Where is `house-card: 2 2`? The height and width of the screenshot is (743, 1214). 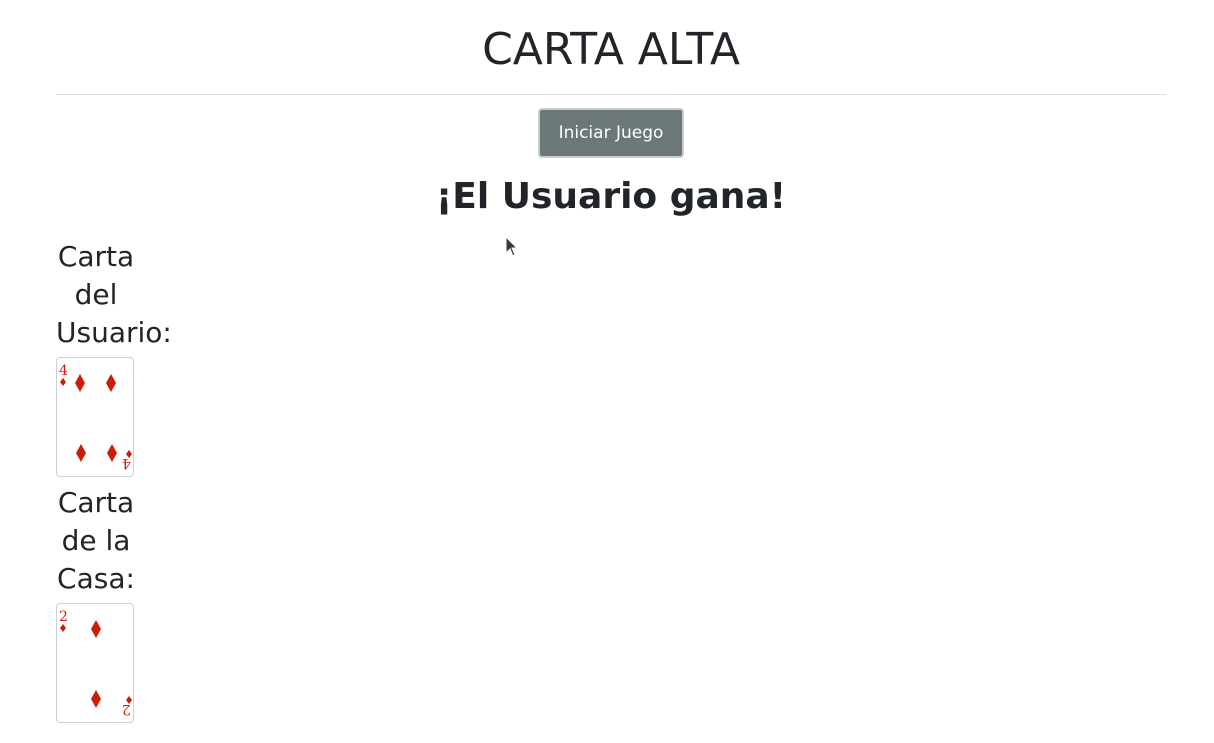 house-card: 2 2 is located at coordinates (95, 663).